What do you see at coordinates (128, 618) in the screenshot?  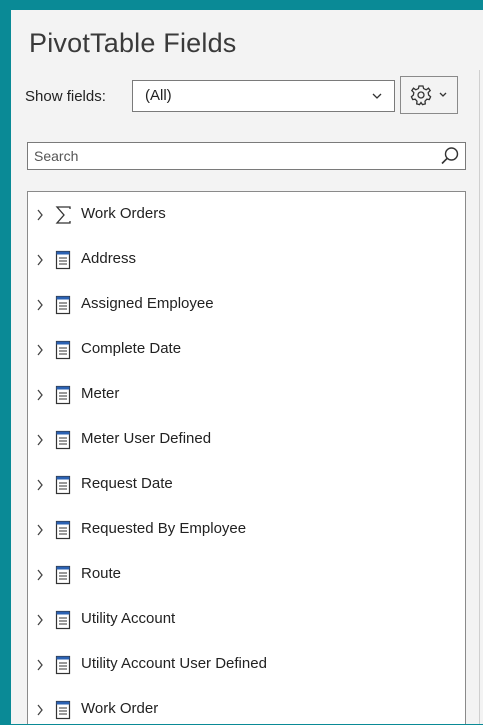 I see `field-label: Utility Account` at bounding box center [128, 618].